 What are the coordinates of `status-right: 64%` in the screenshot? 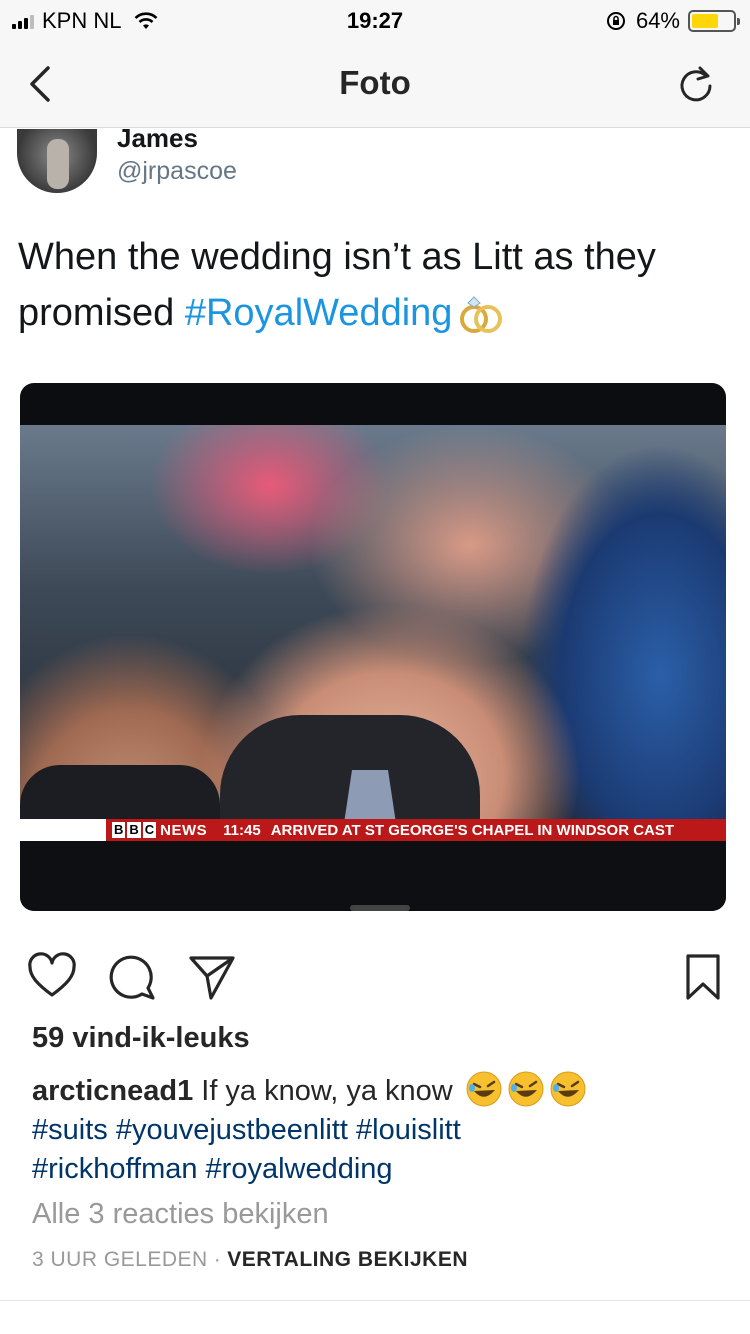 It's located at (673, 21).